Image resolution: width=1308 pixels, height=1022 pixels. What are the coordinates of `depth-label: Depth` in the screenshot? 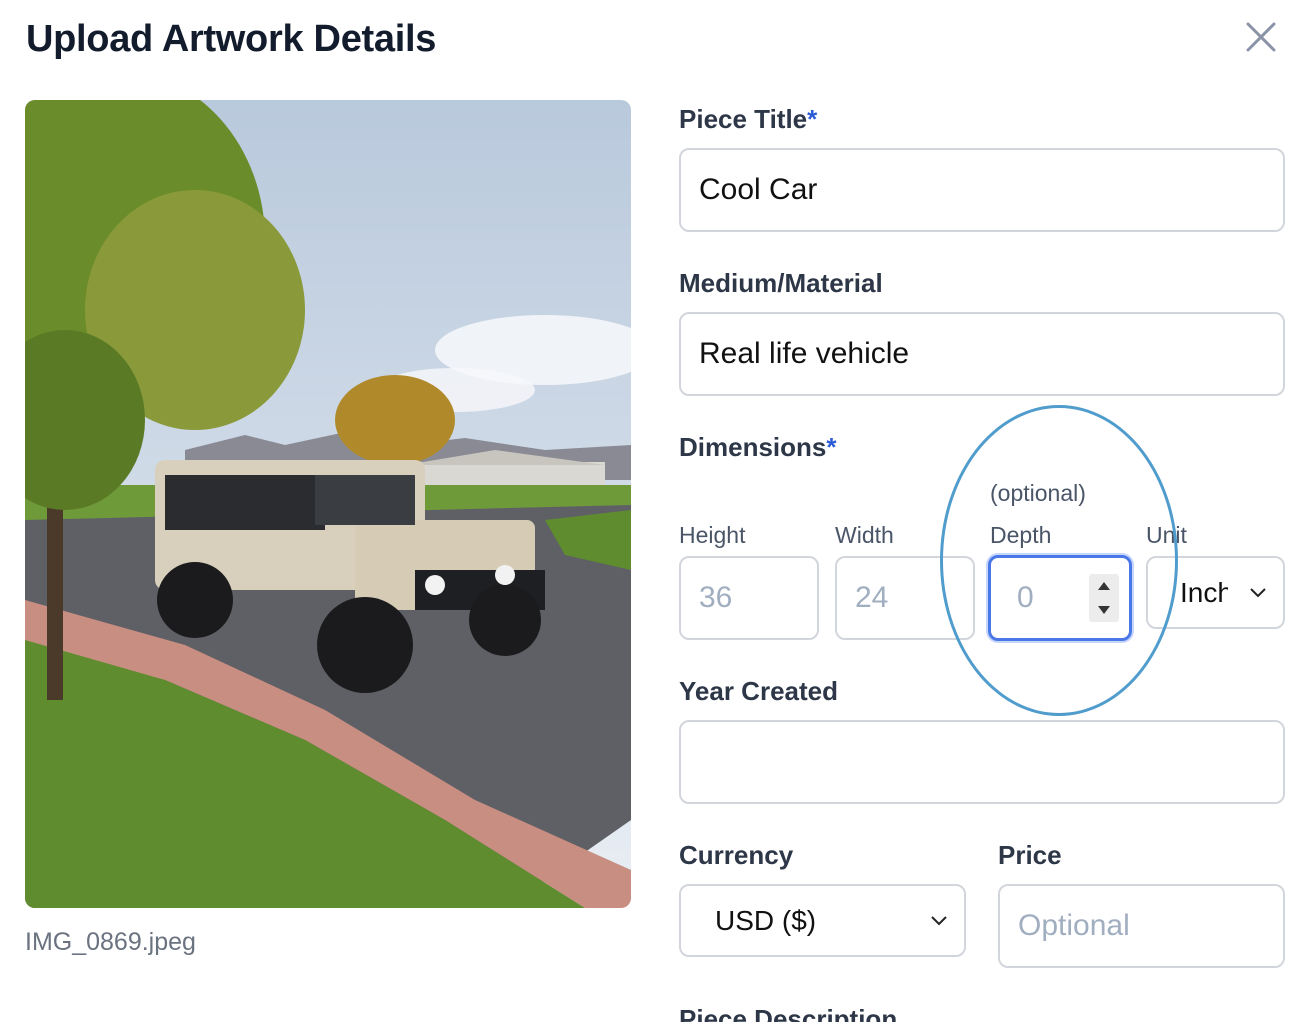 It's located at (1021, 535).